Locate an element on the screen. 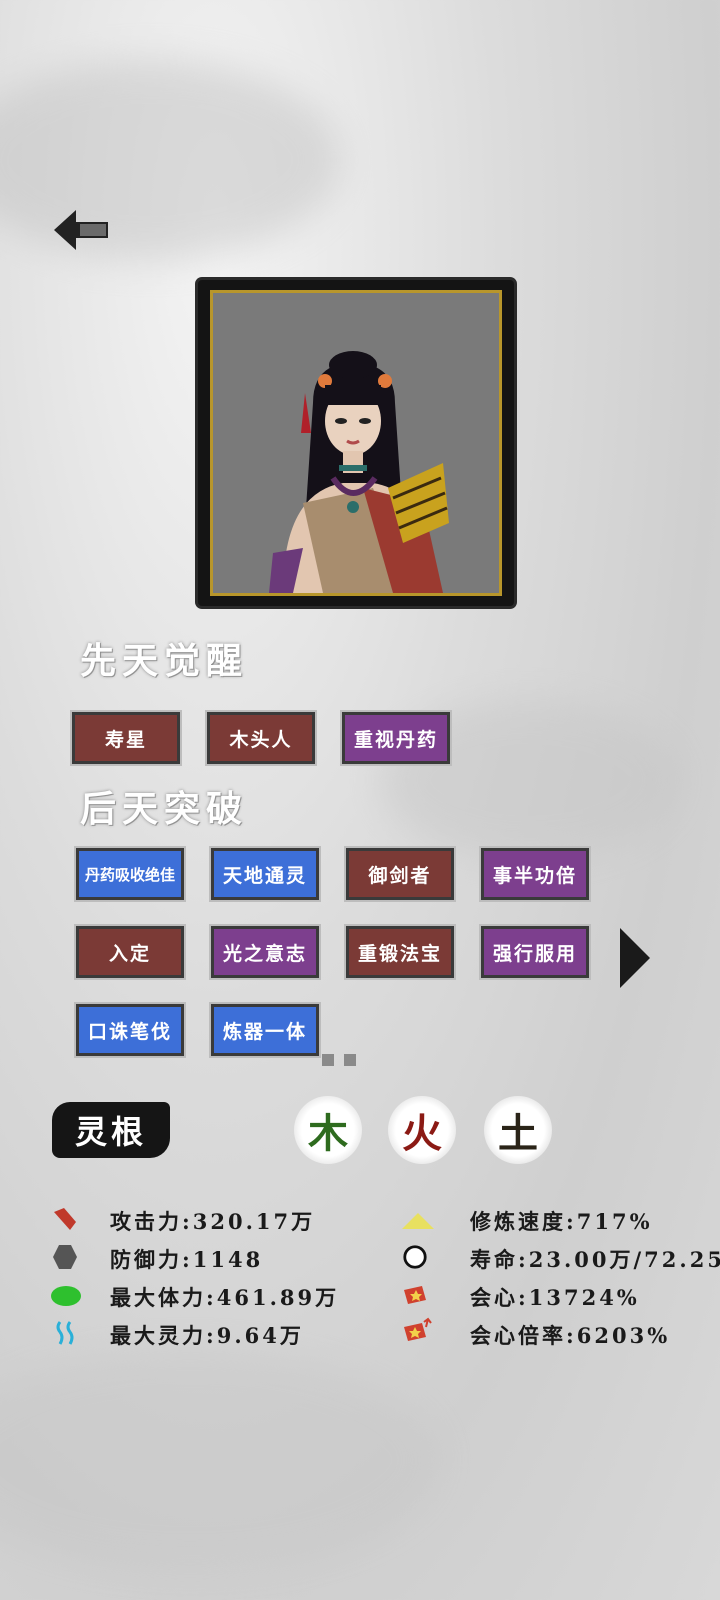 This screenshot has height=1600, width=720. tag-label: 口诛笔伐 is located at coordinates (129, 1031).